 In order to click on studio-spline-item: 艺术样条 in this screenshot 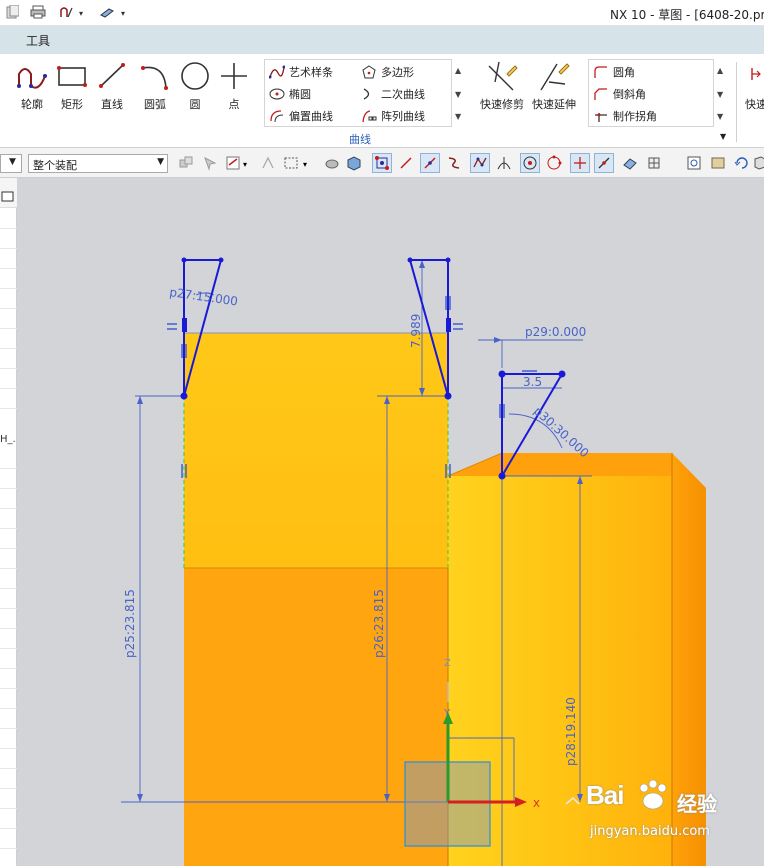, I will do `click(301, 72)`.